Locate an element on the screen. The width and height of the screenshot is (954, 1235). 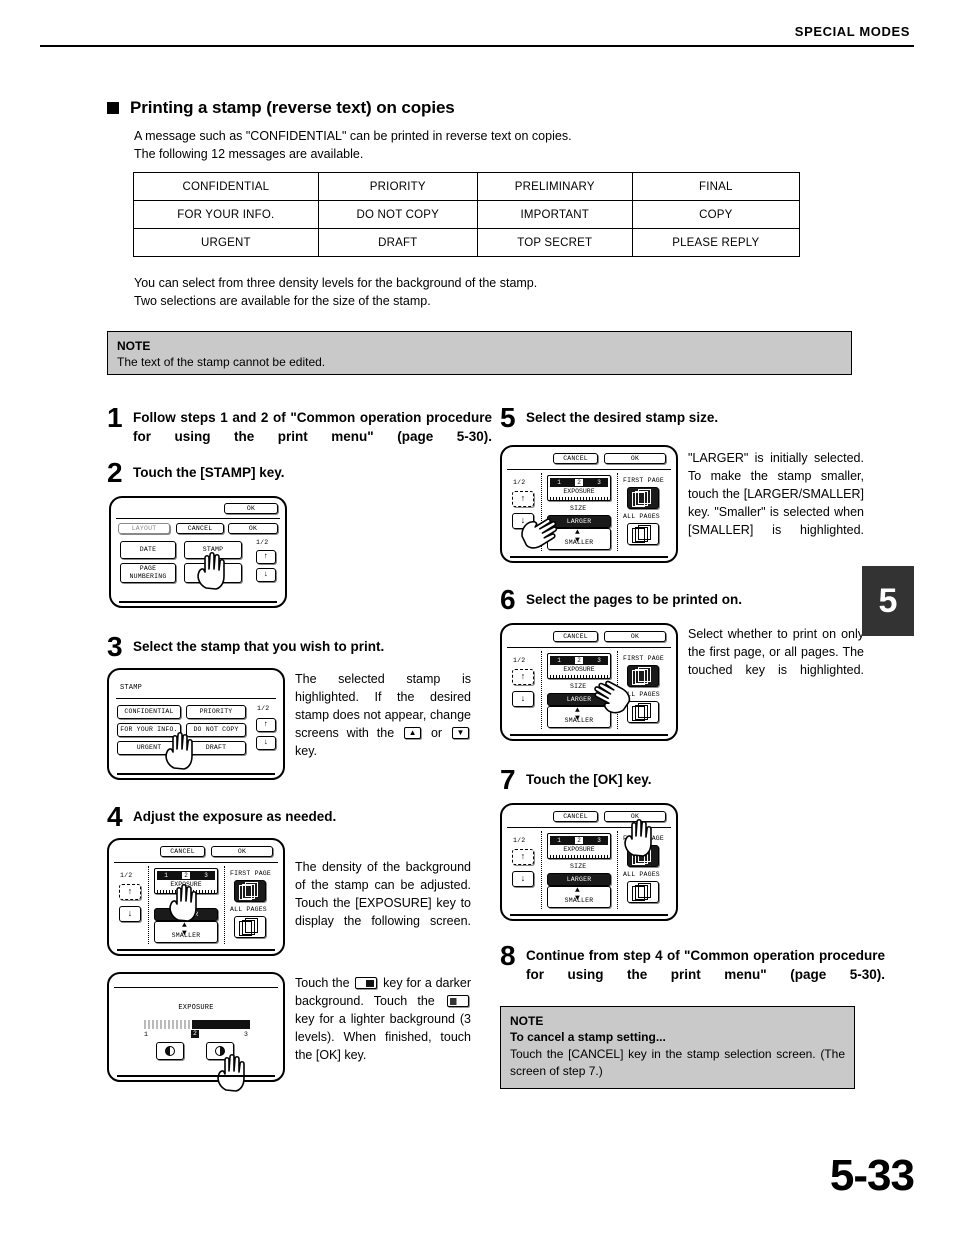
lighter-key-icon is located at coordinates (458, 1001).